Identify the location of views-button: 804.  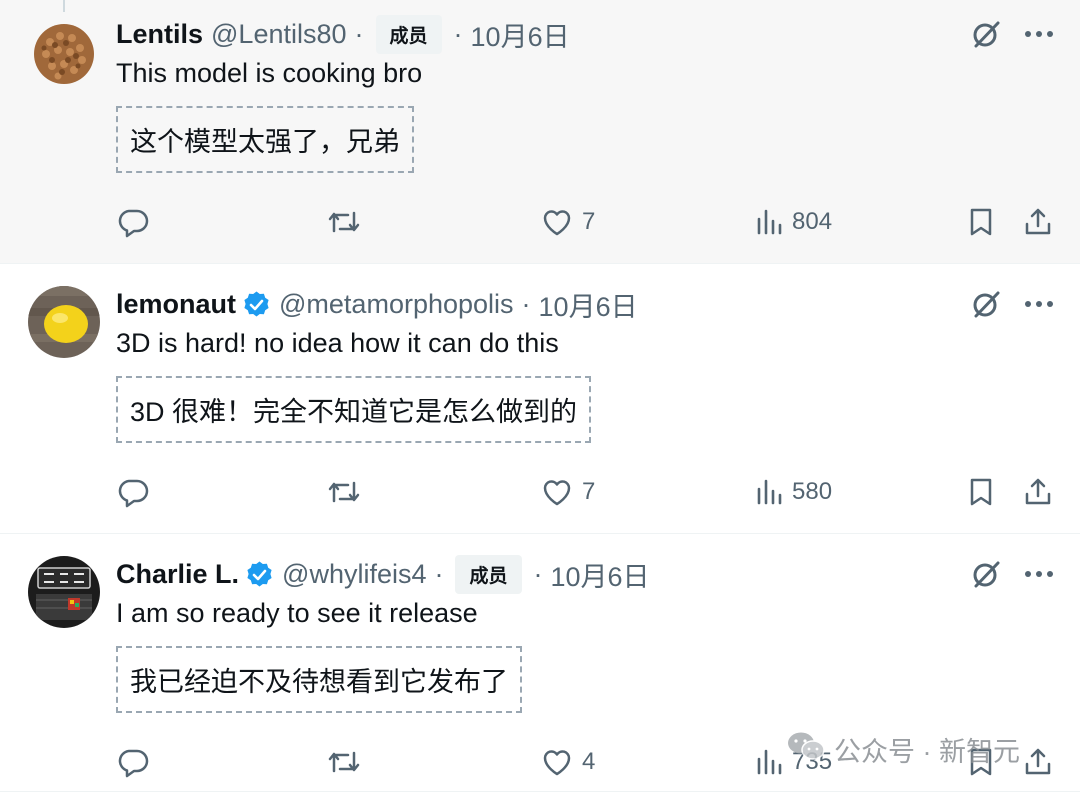
(793, 222).